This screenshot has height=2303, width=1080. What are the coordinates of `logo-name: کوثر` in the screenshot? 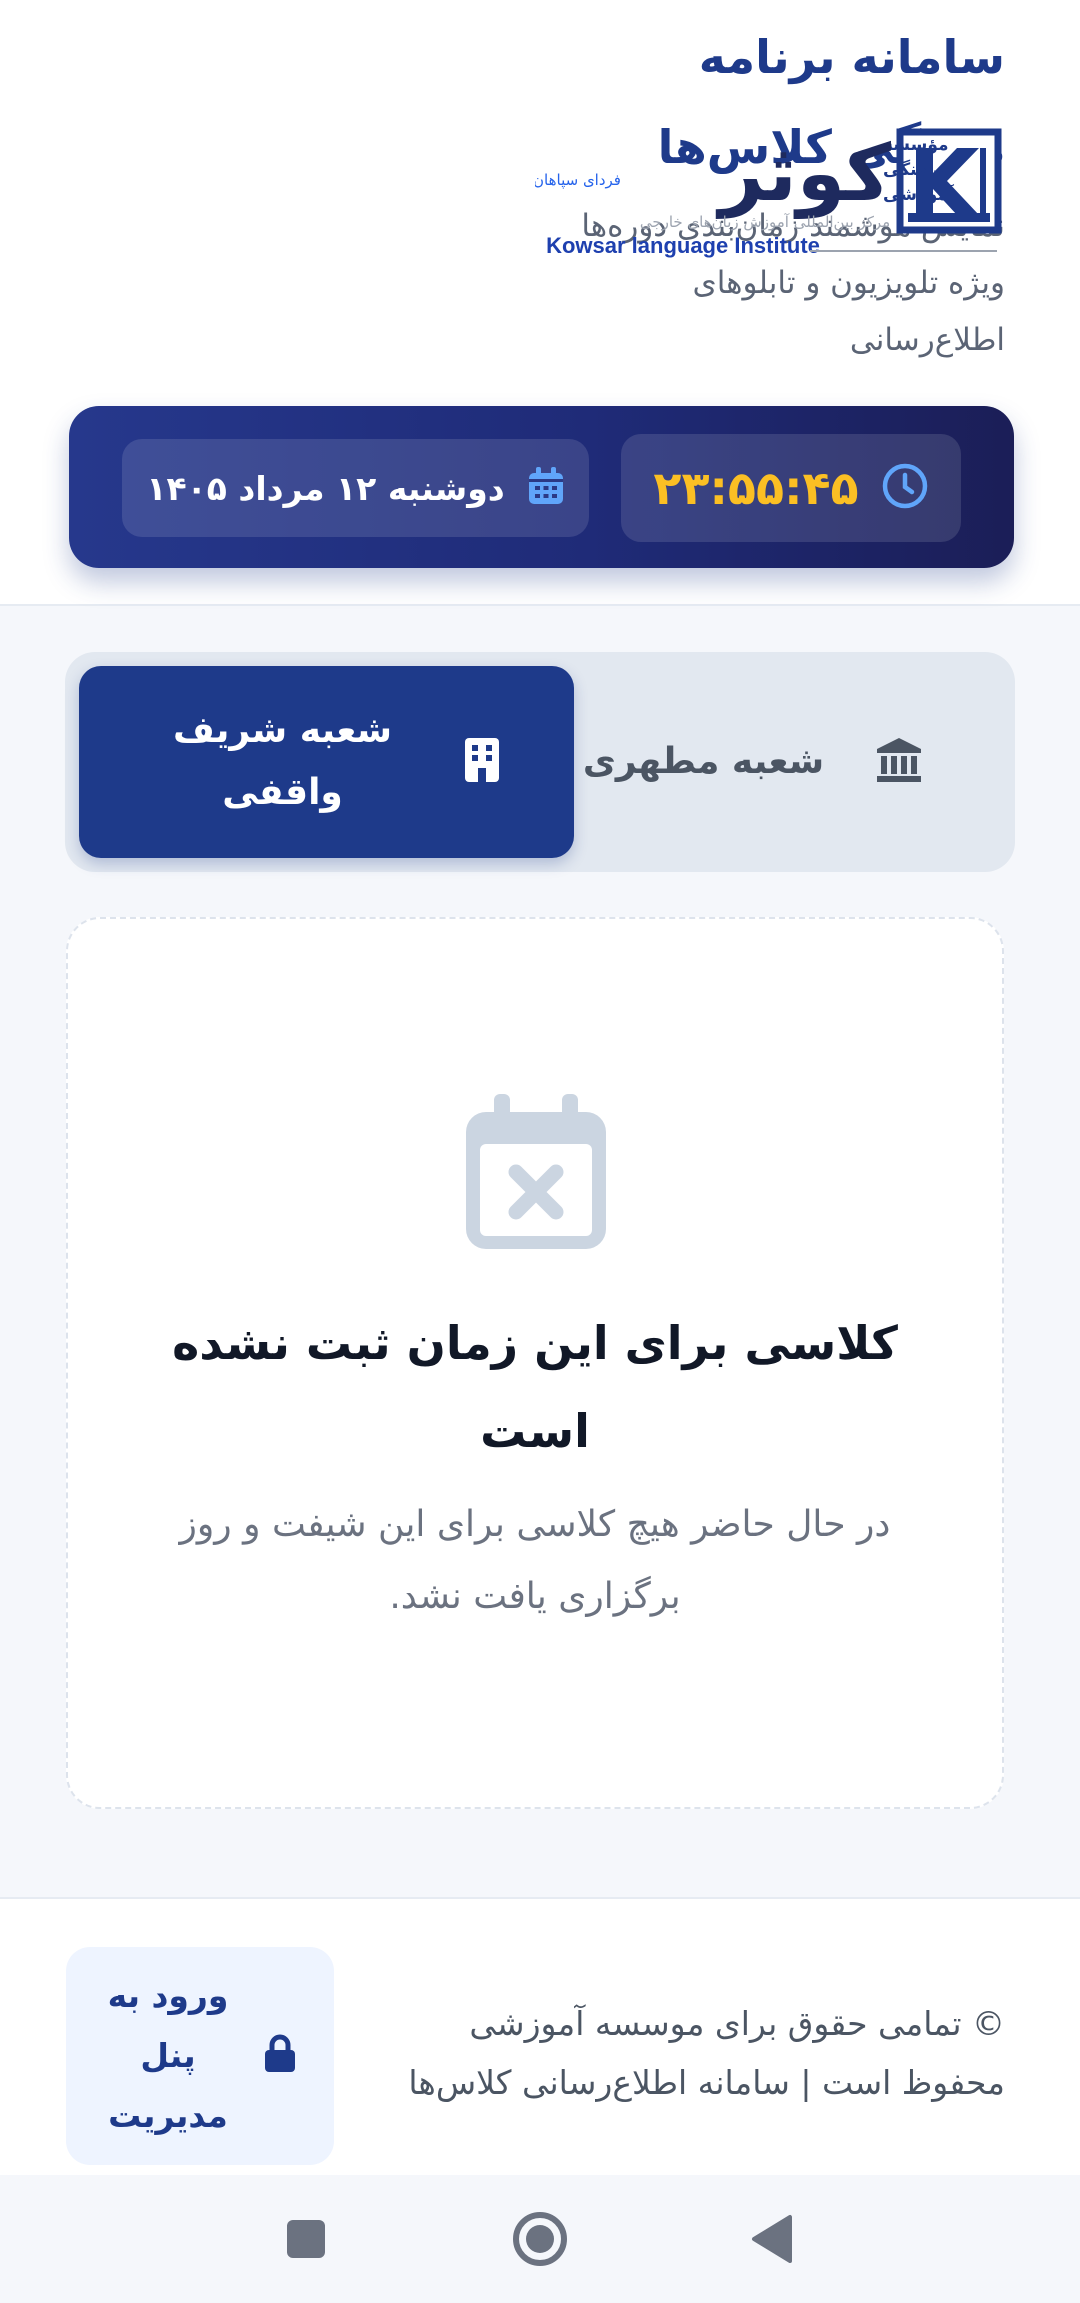 It's located at (803, 174).